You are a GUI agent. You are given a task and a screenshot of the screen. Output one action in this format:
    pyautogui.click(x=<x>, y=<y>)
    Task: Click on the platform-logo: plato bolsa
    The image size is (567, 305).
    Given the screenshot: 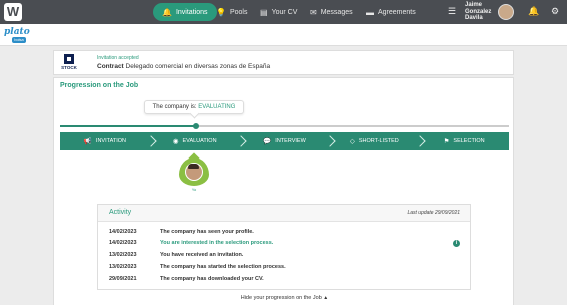 What is the action you would take?
    pyautogui.click(x=17, y=35)
    